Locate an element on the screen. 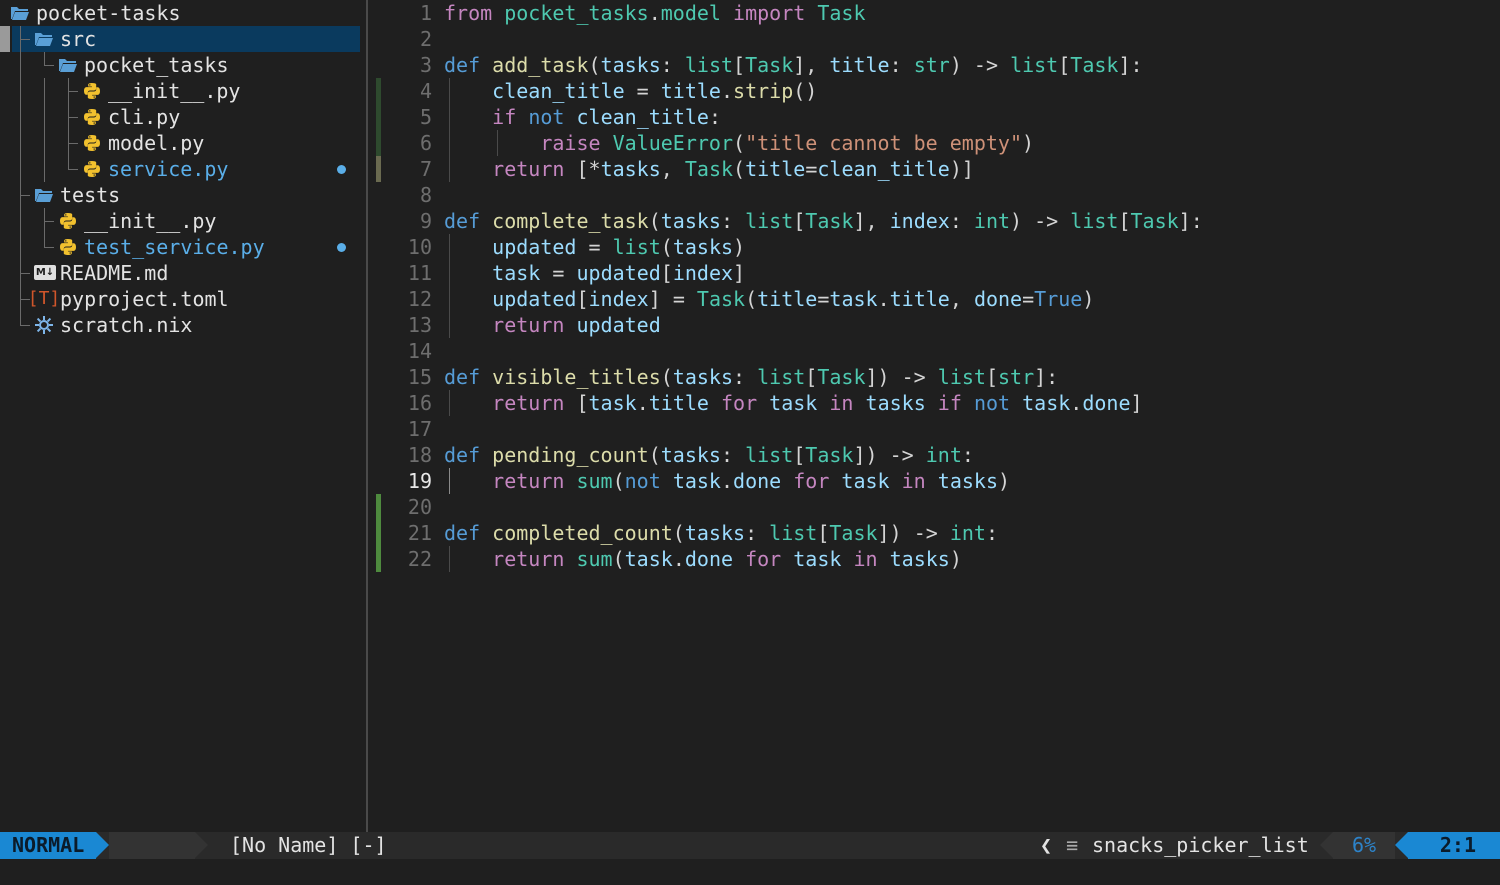  line-number: 22 is located at coordinates (419, 559).